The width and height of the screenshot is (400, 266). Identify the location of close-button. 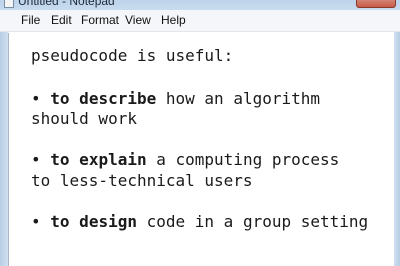
(376, 4).